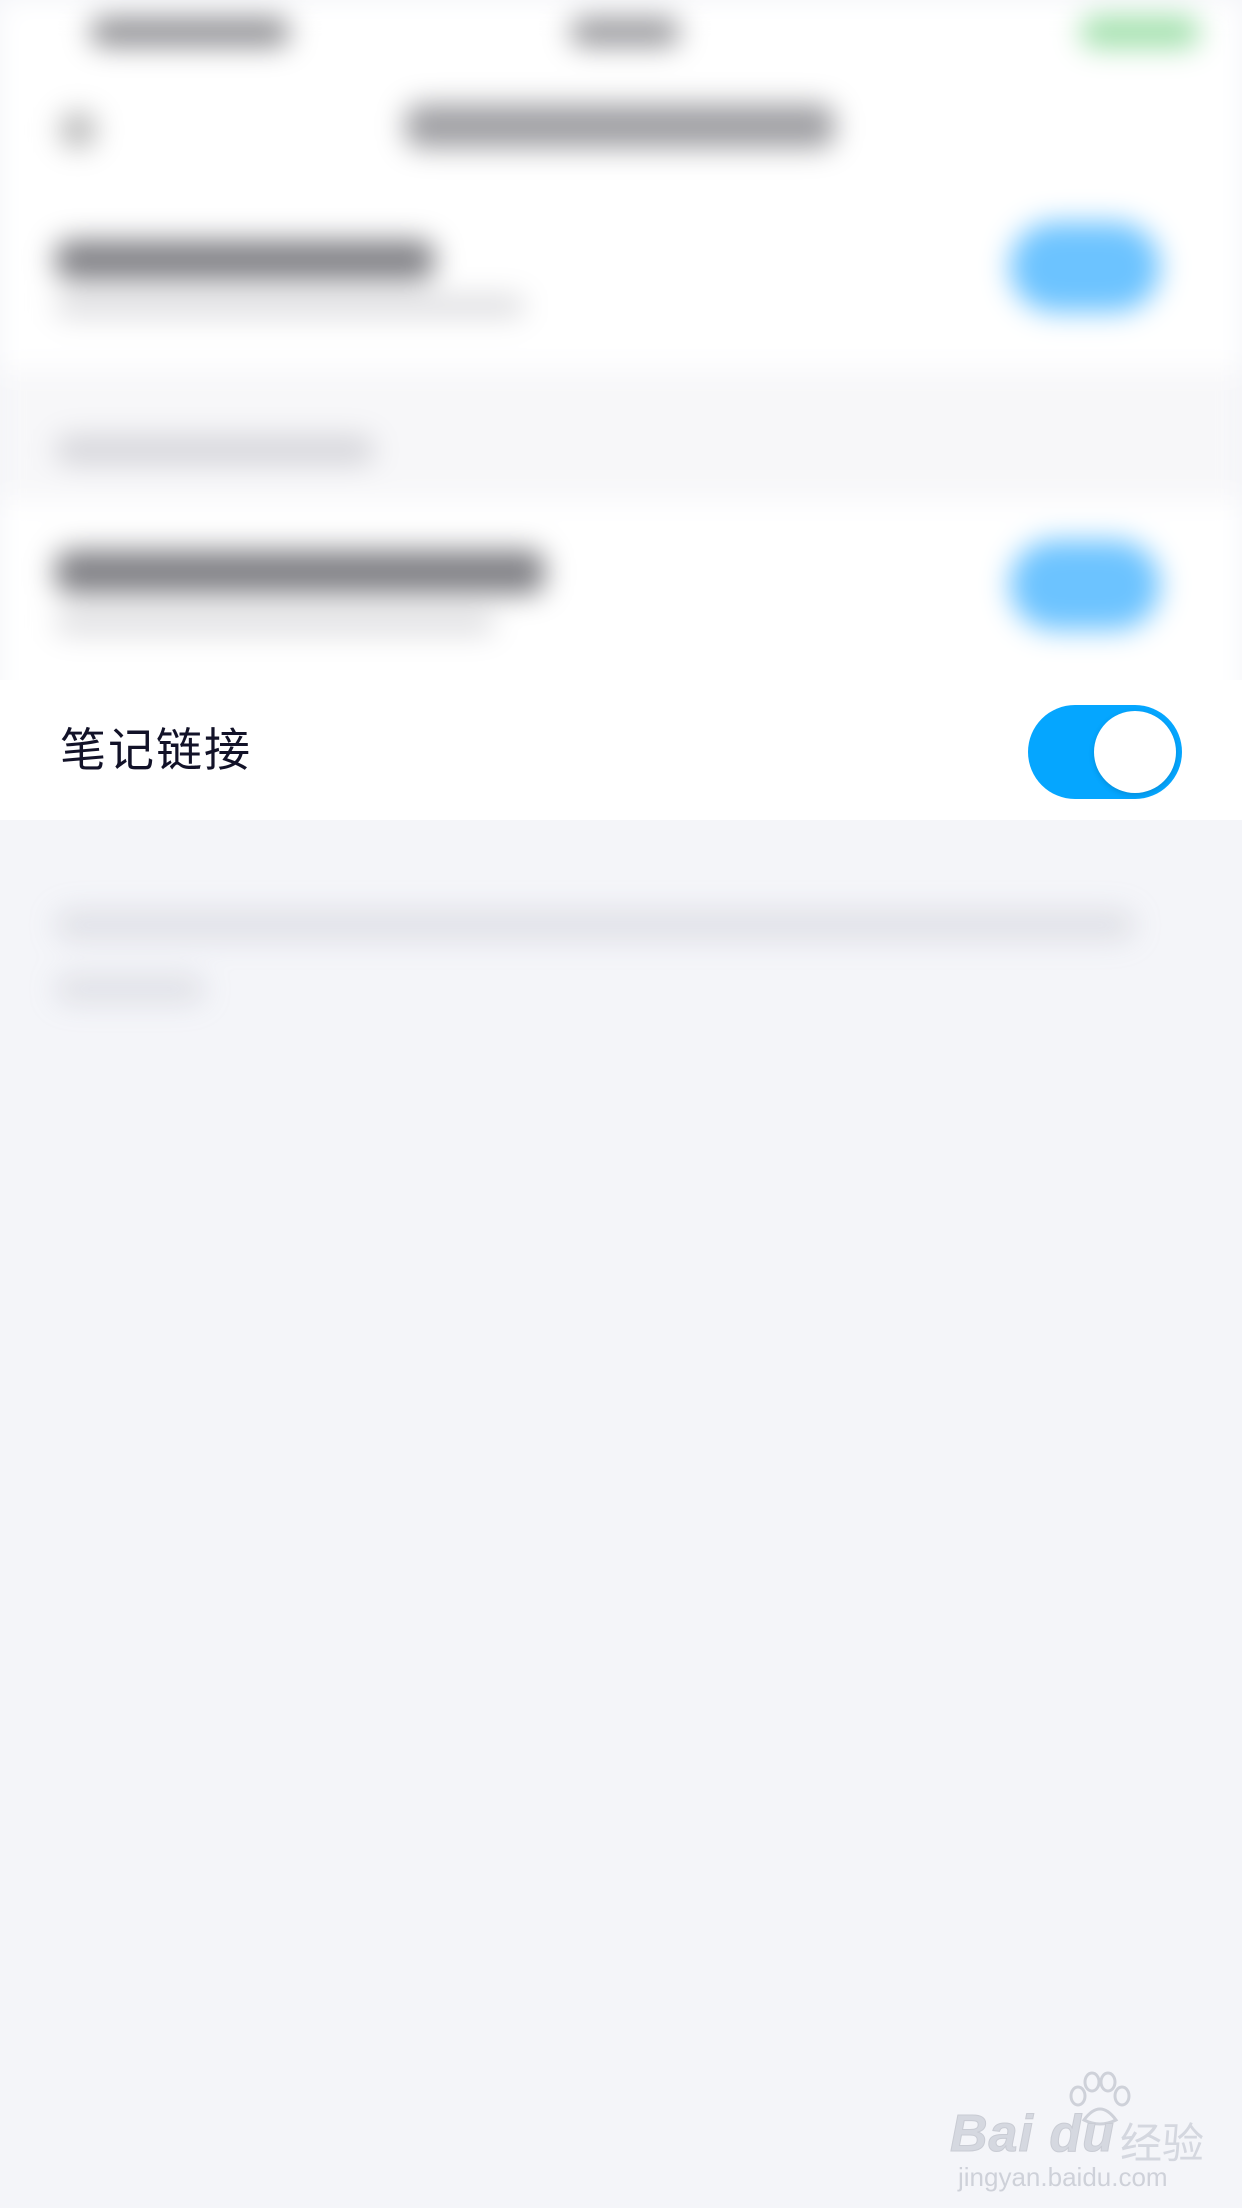 Image resolution: width=1242 pixels, height=2208 pixels. Describe the element at coordinates (621, 750) in the screenshot. I see `note-link-setting-row: 笔记链接` at that location.